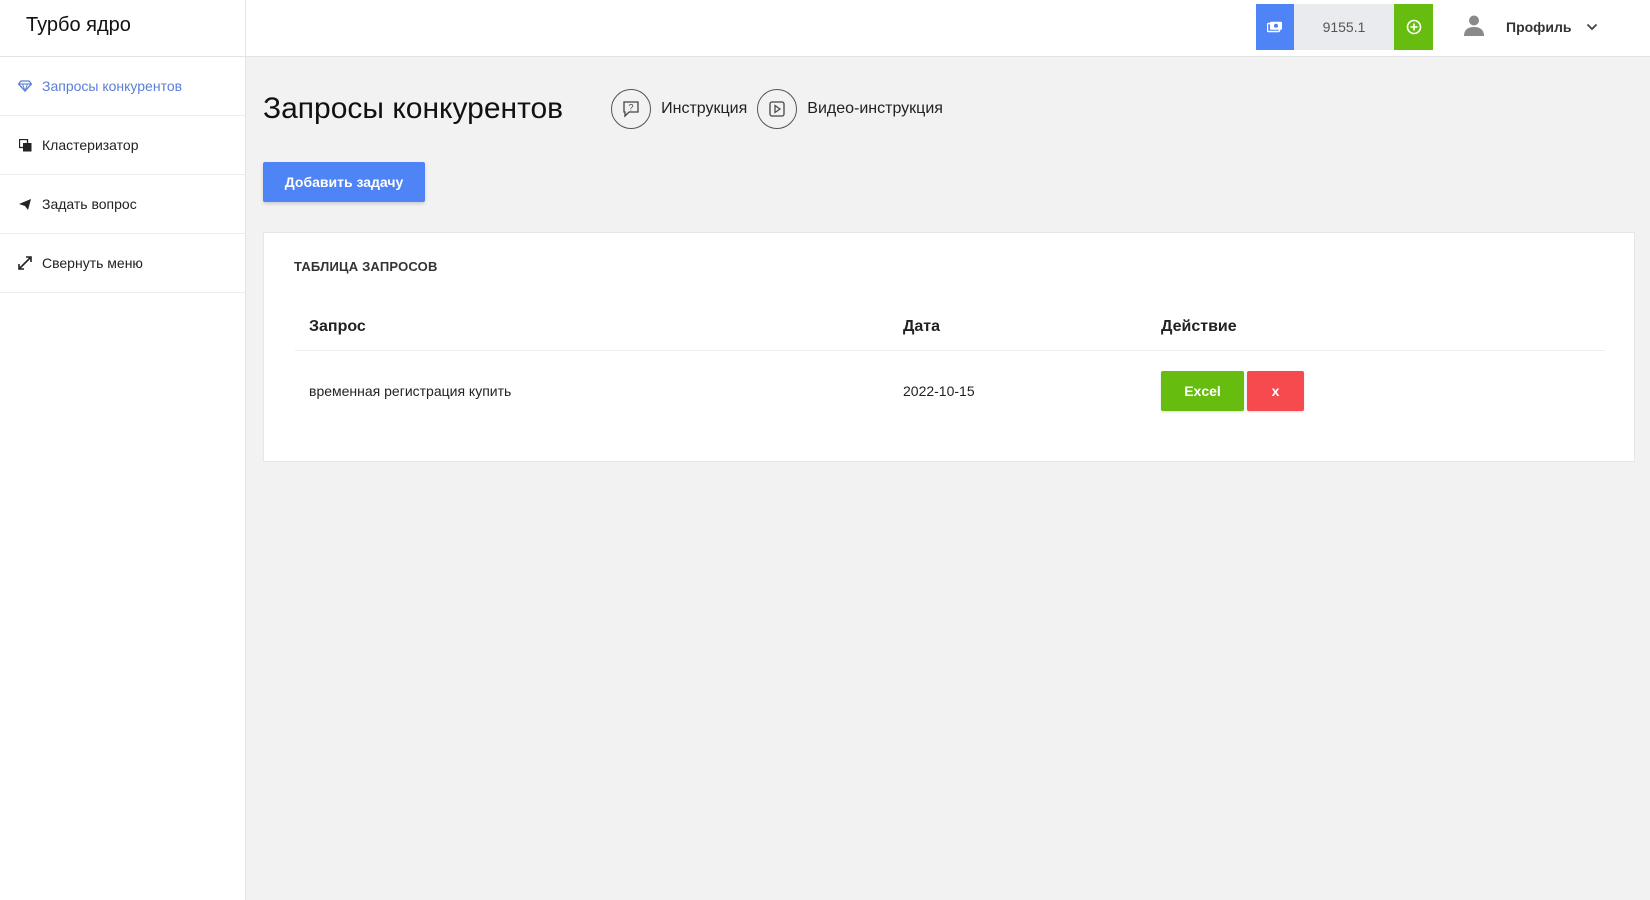 This screenshot has width=1650, height=900. Describe the element at coordinates (950, 327) in the screenshot. I see `table-header-row: Запрос Дата Действие` at that location.